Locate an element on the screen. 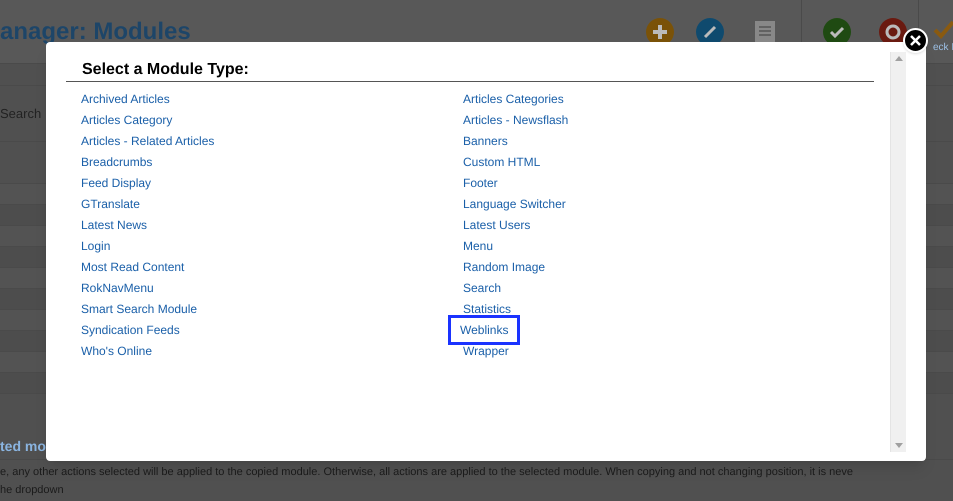  module-type-link: Syndication Feeds is located at coordinates (130, 330).